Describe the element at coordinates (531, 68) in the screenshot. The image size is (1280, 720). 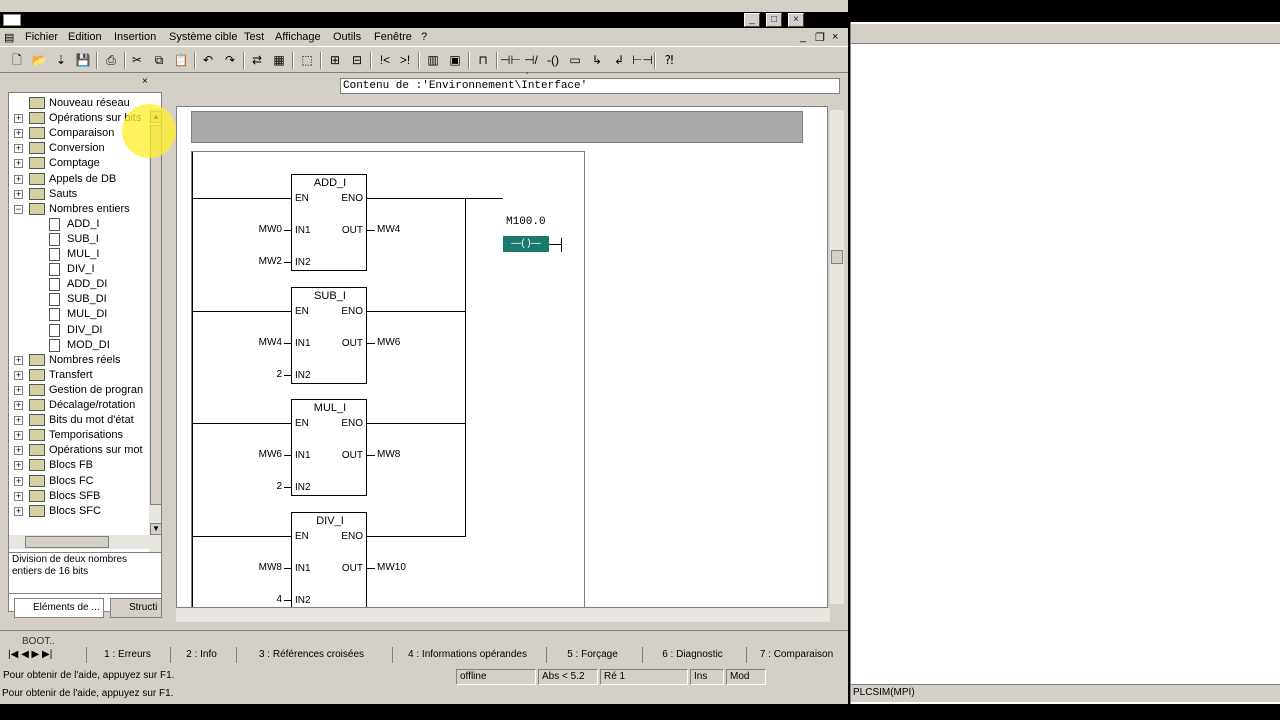
I see `contact-nc-icon: ⊣/⊢` at that location.